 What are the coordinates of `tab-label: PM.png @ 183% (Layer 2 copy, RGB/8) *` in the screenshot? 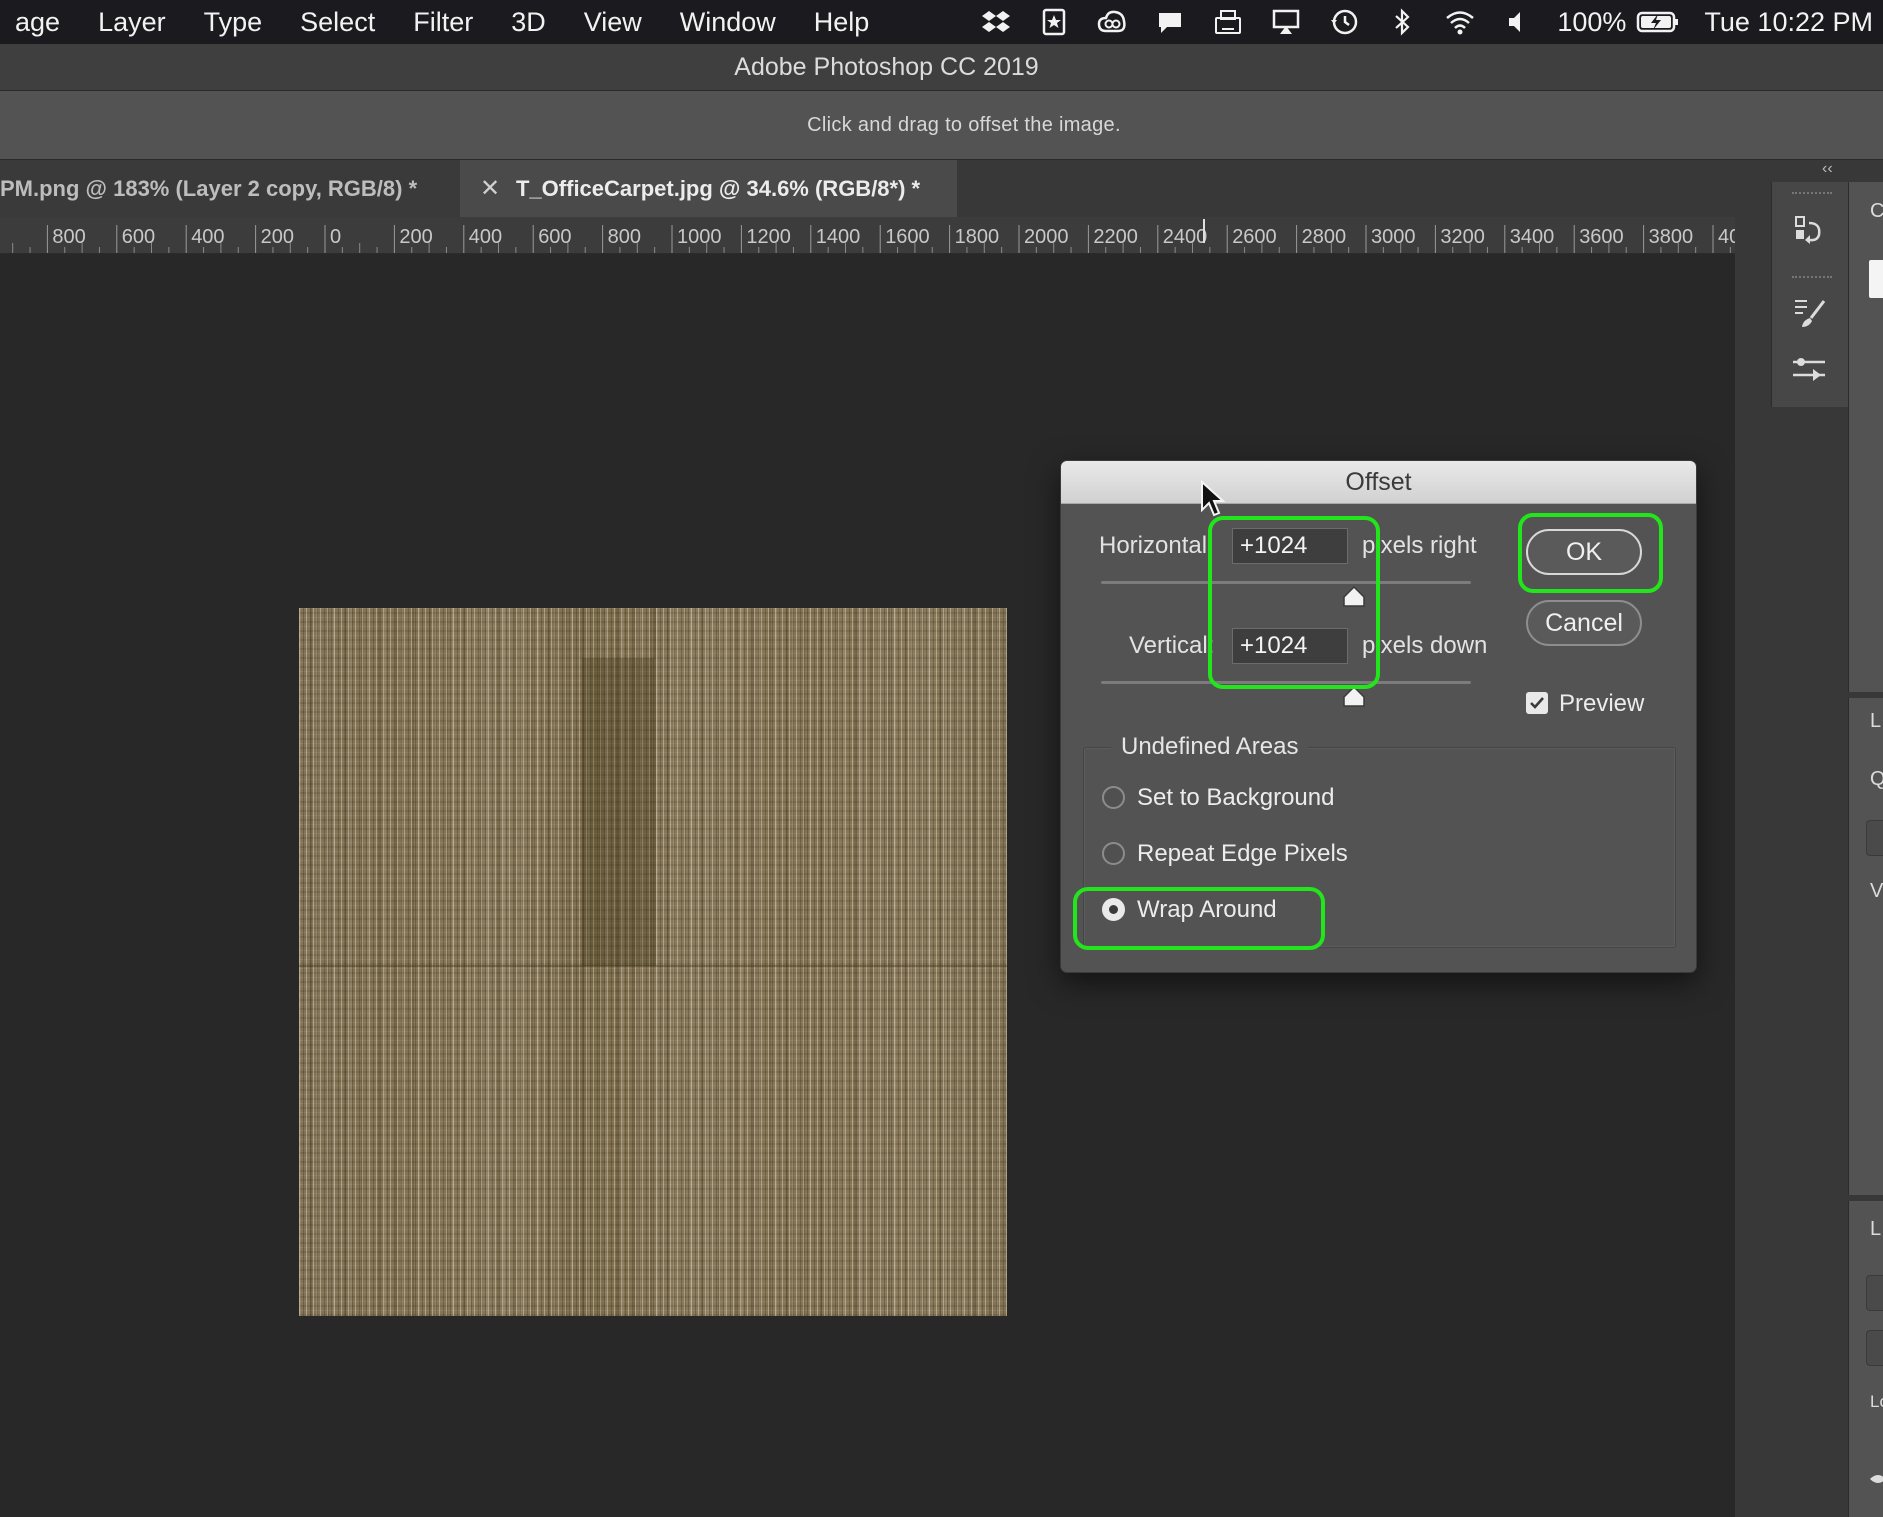 It's located at (209, 188).